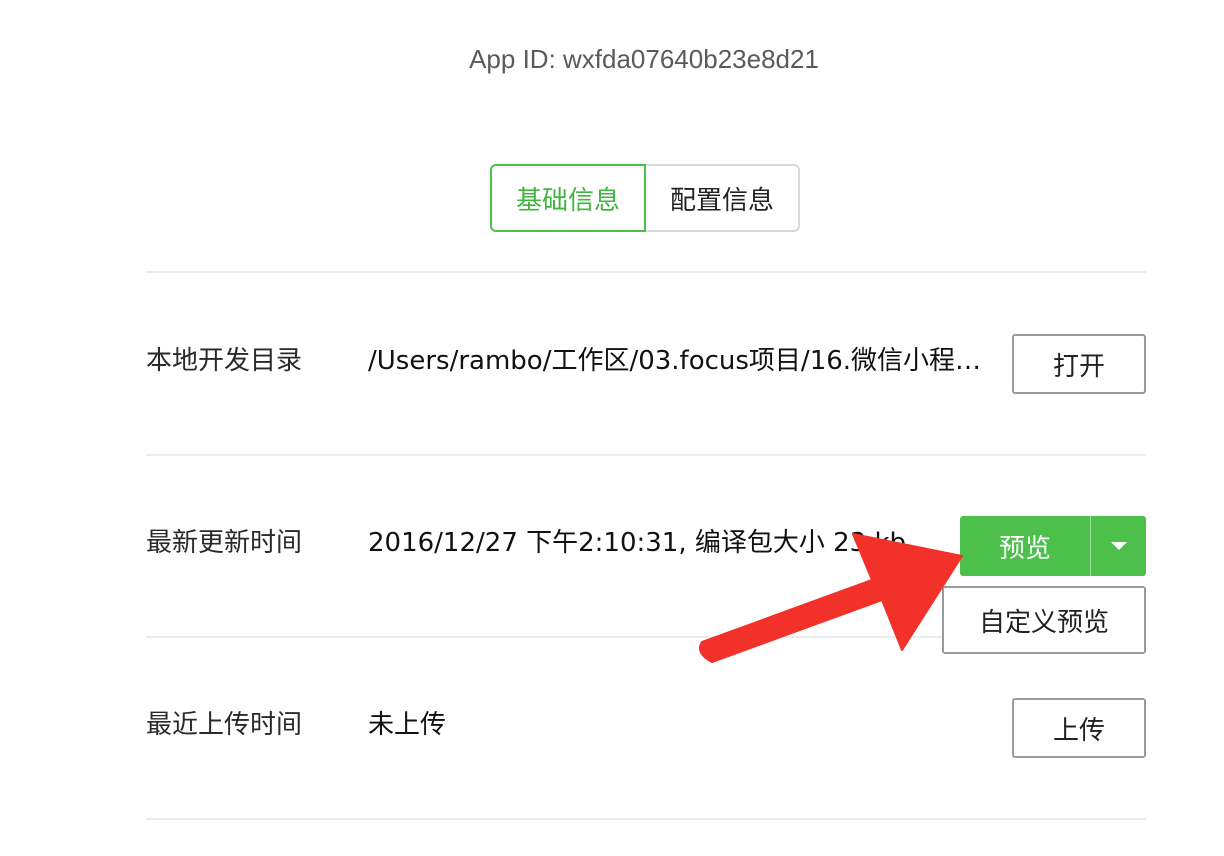 The width and height of the screenshot is (1224, 856). Describe the element at coordinates (568, 198) in the screenshot. I see `tab-basic-info: 基础信息` at that location.